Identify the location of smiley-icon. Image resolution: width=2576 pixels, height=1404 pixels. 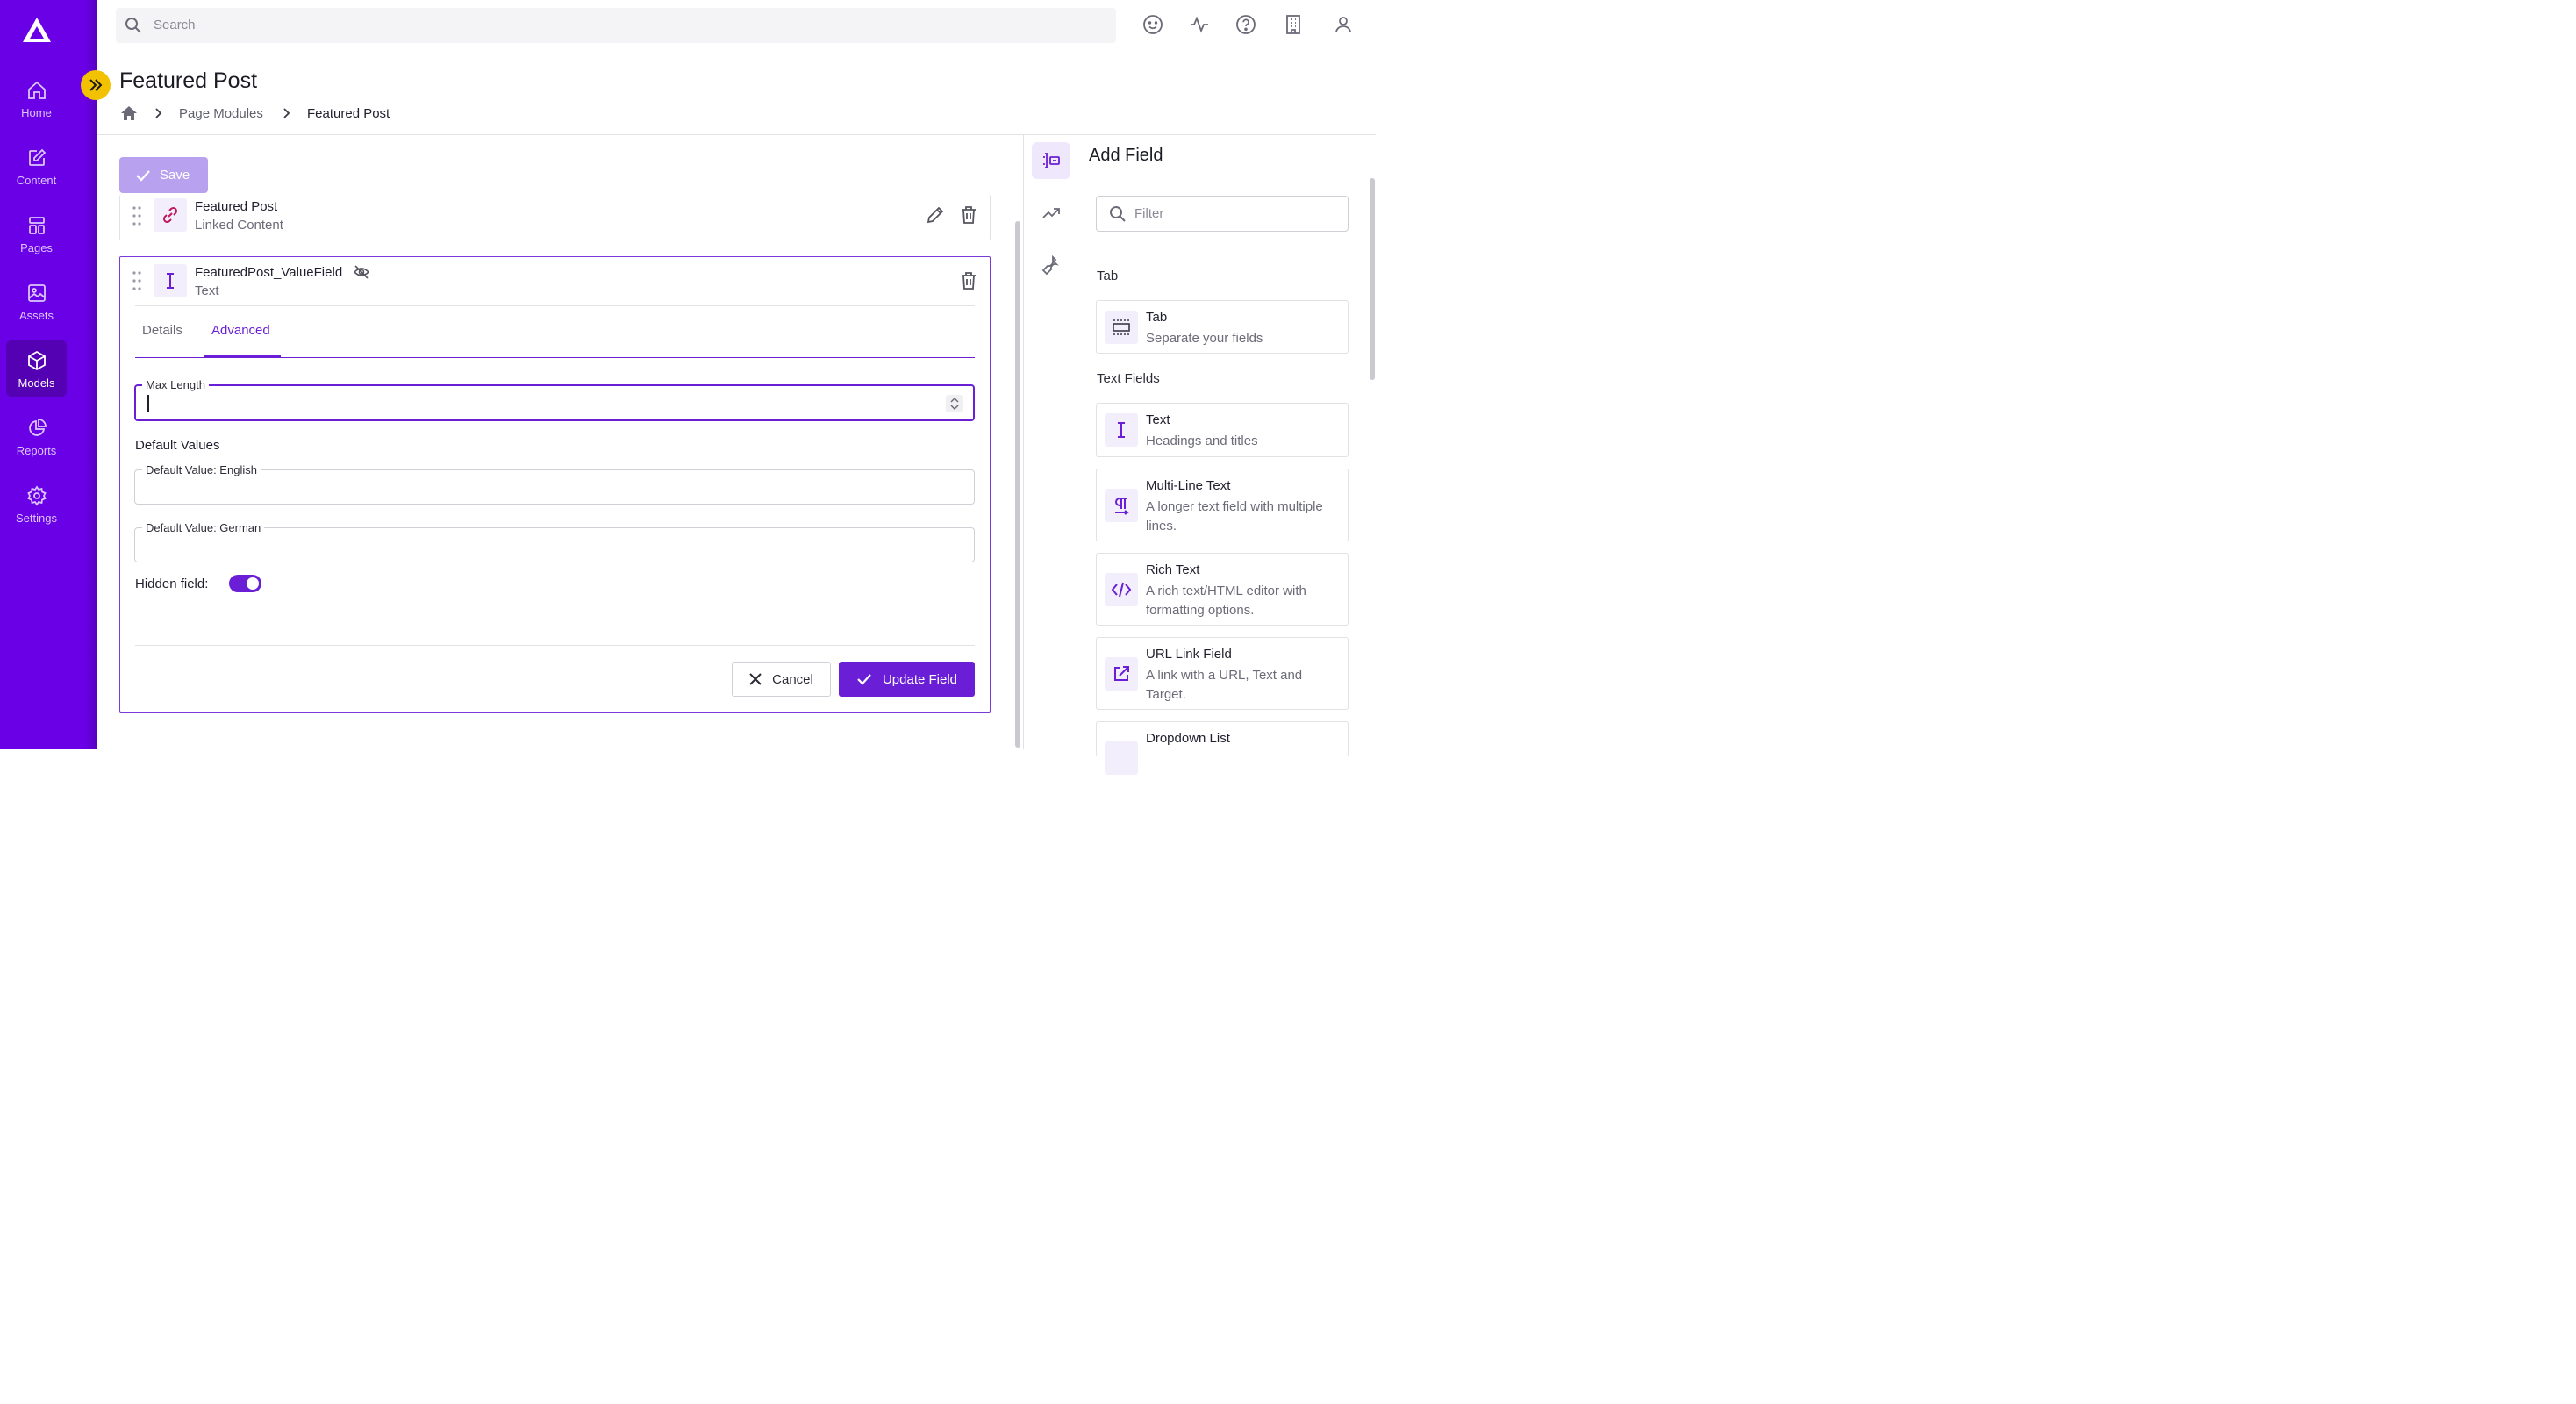
(1152, 24).